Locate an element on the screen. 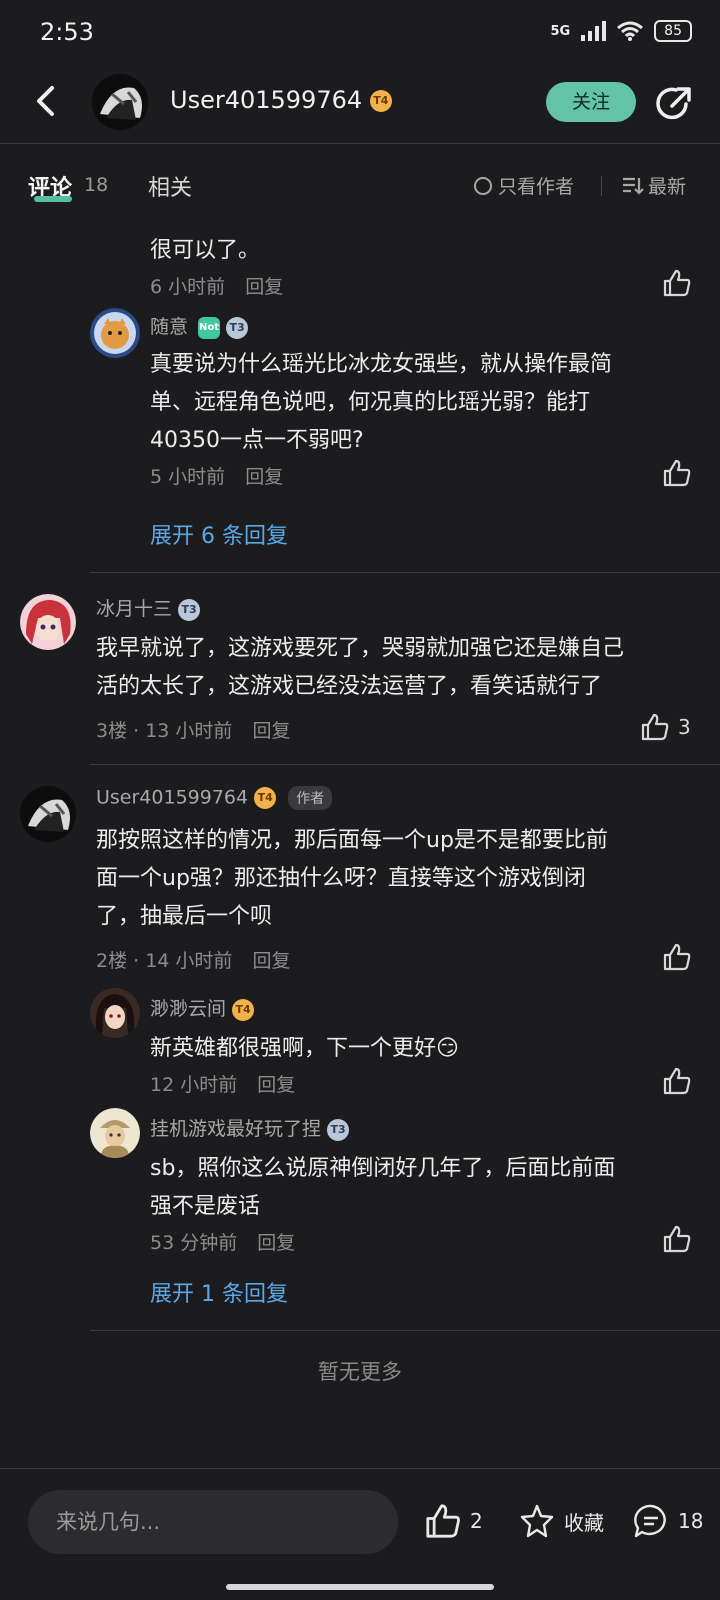  comment-floor-time: 2楼 · 14 小时前 is located at coordinates (164, 961).